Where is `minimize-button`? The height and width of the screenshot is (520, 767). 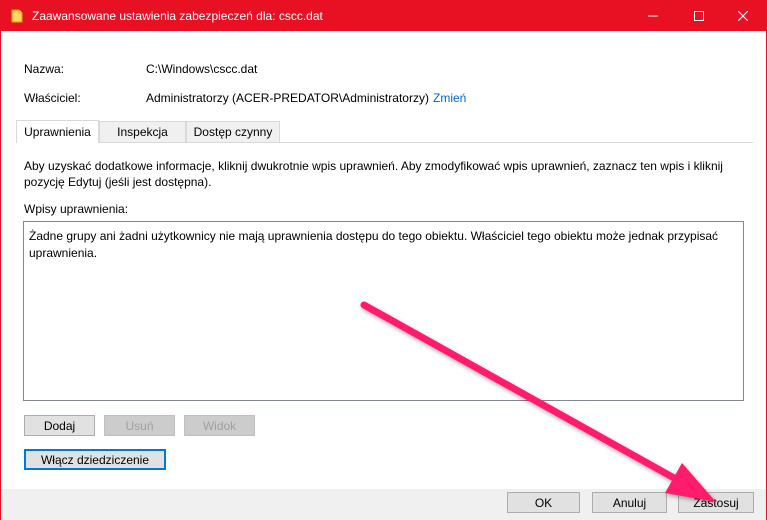 minimize-button is located at coordinates (653, 16).